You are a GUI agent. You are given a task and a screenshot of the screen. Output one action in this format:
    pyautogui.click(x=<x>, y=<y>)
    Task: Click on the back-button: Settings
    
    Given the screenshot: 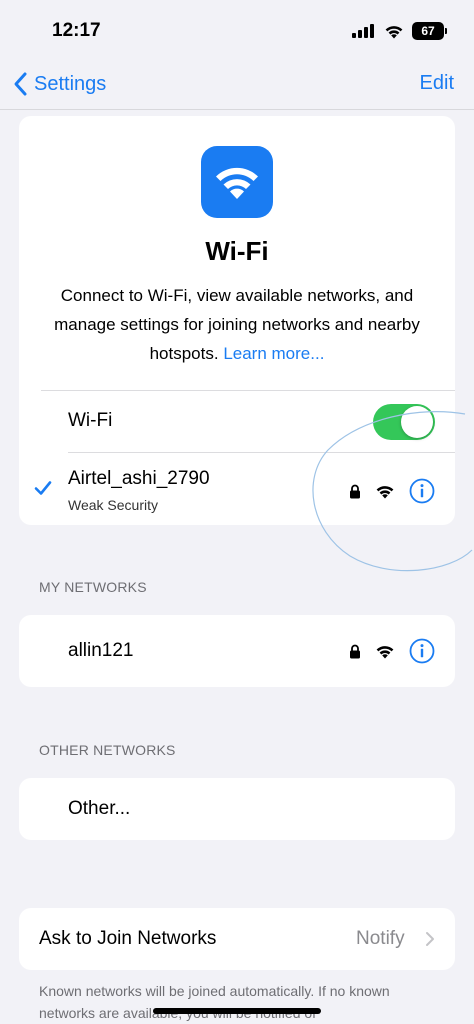 What is the action you would take?
    pyautogui.click(x=58, y=84)
    